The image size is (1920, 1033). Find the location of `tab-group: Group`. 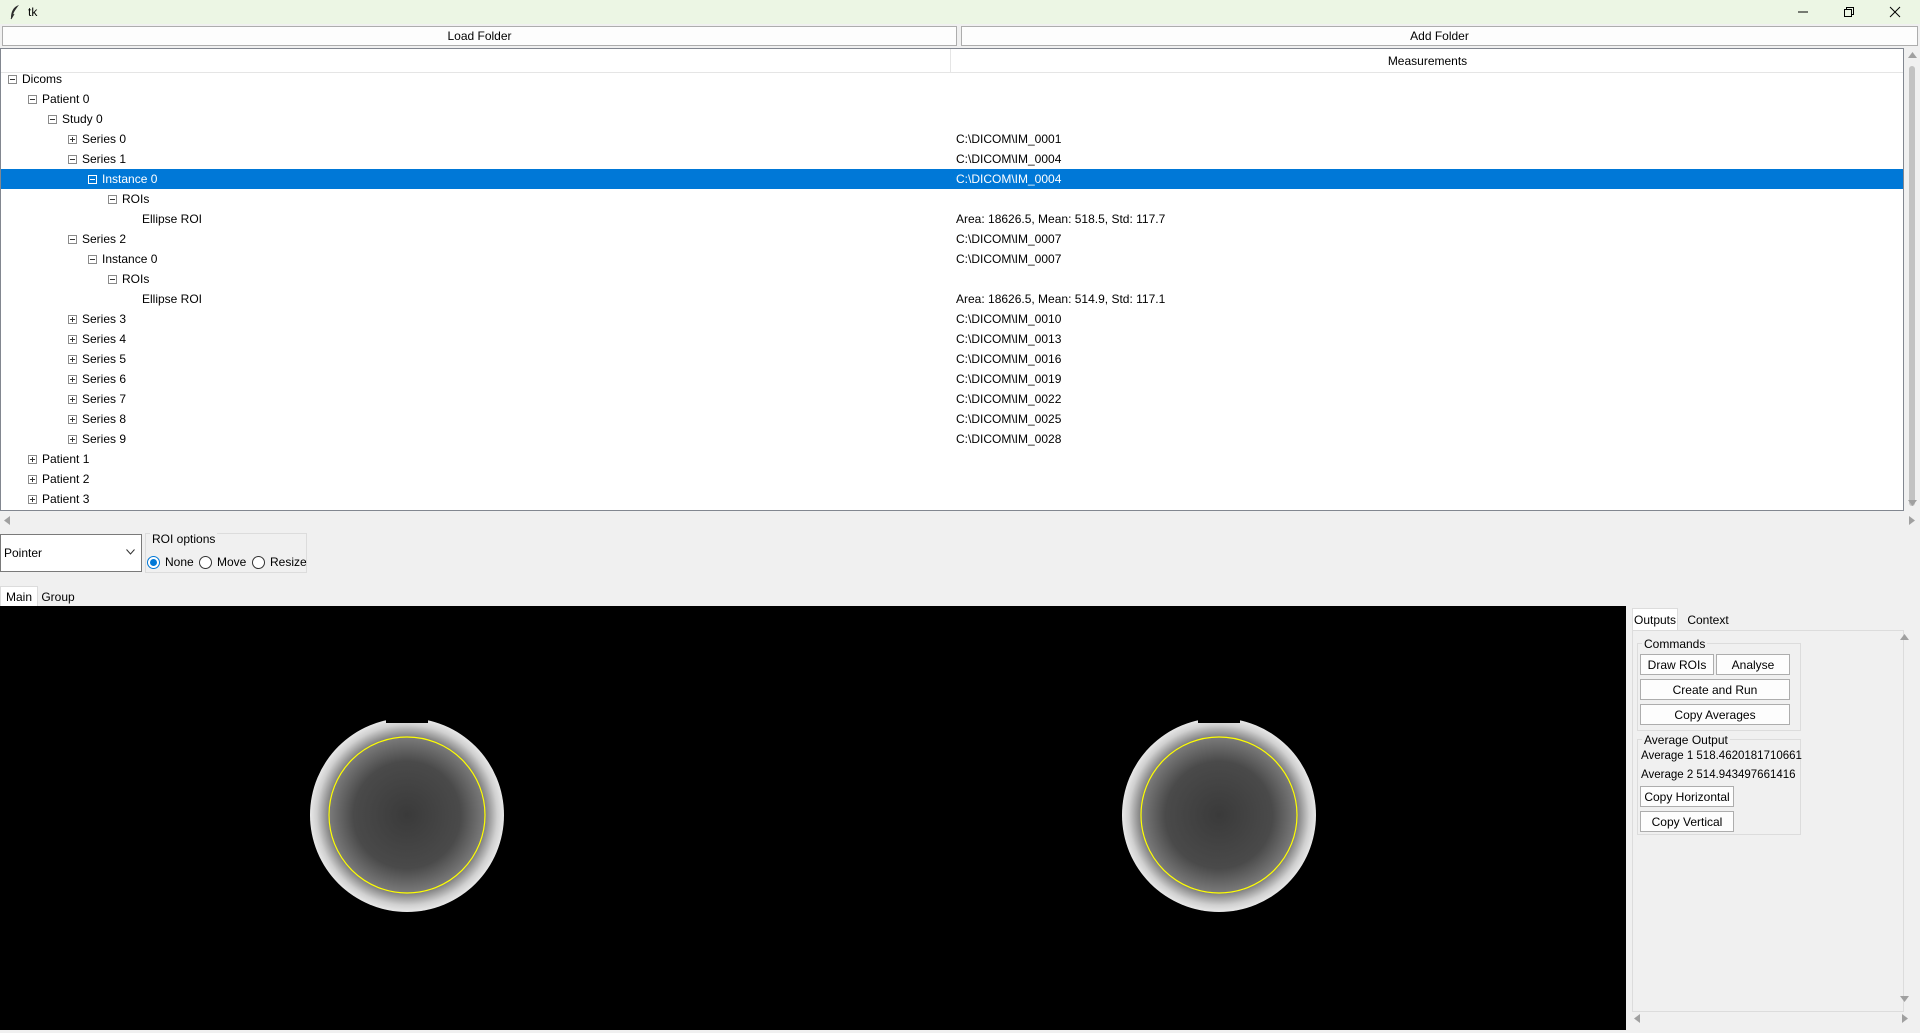

tab-group: Group is located at coordinates (58, 597).